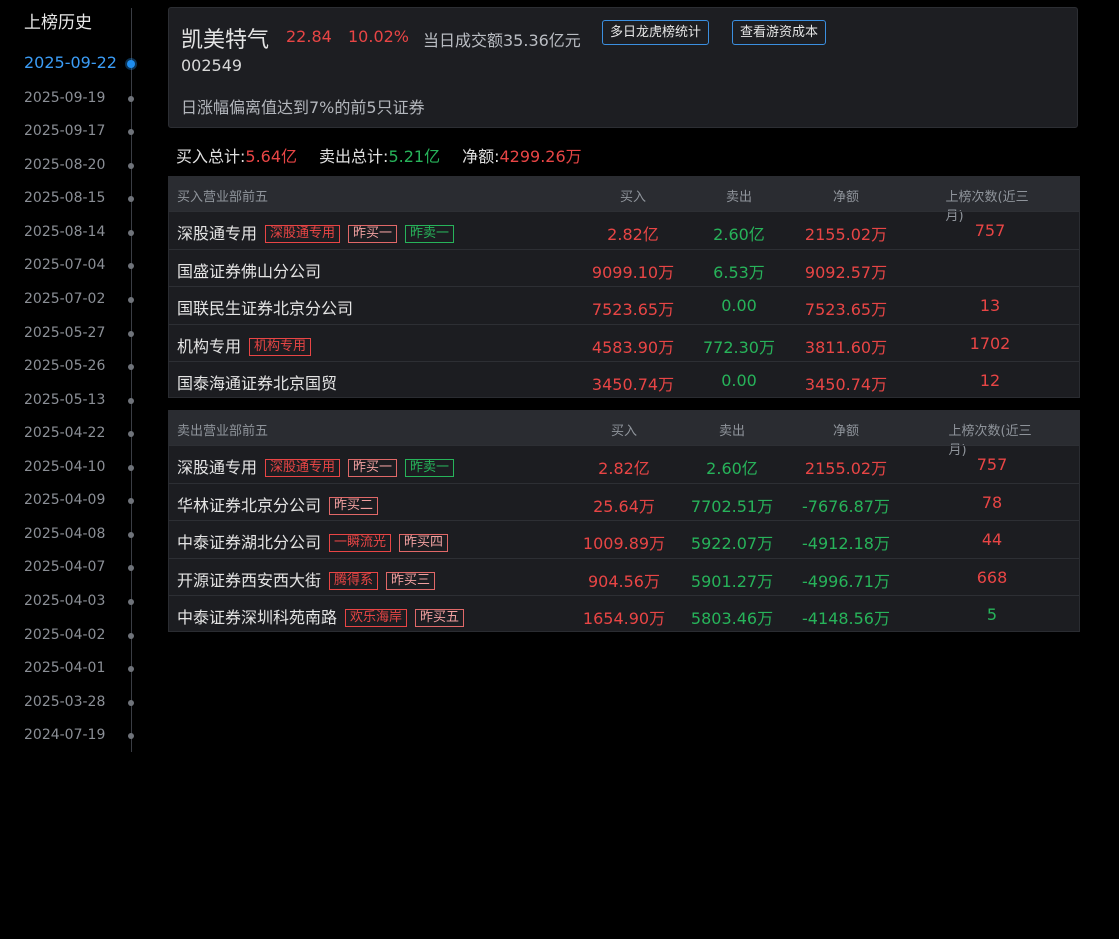 This screenshot has width=1119, height=939. I want to click on timeline-date-item: 2024-07-19, so click(75, 736).